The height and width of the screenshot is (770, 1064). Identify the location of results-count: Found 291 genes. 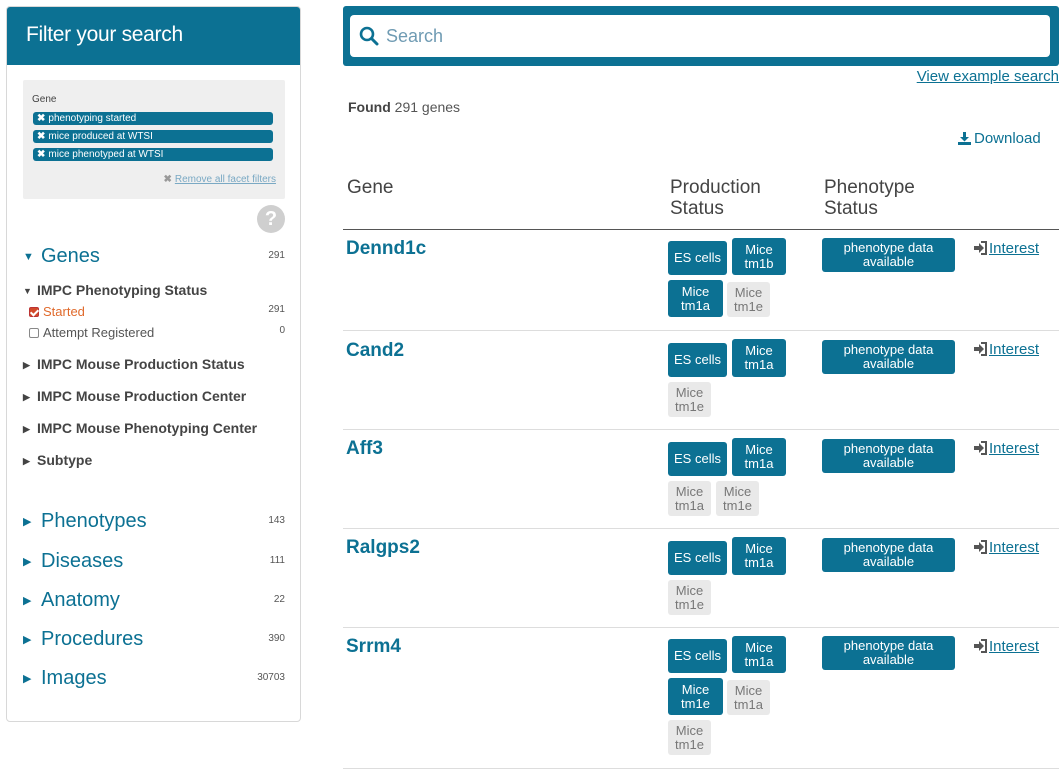
(404, 107).